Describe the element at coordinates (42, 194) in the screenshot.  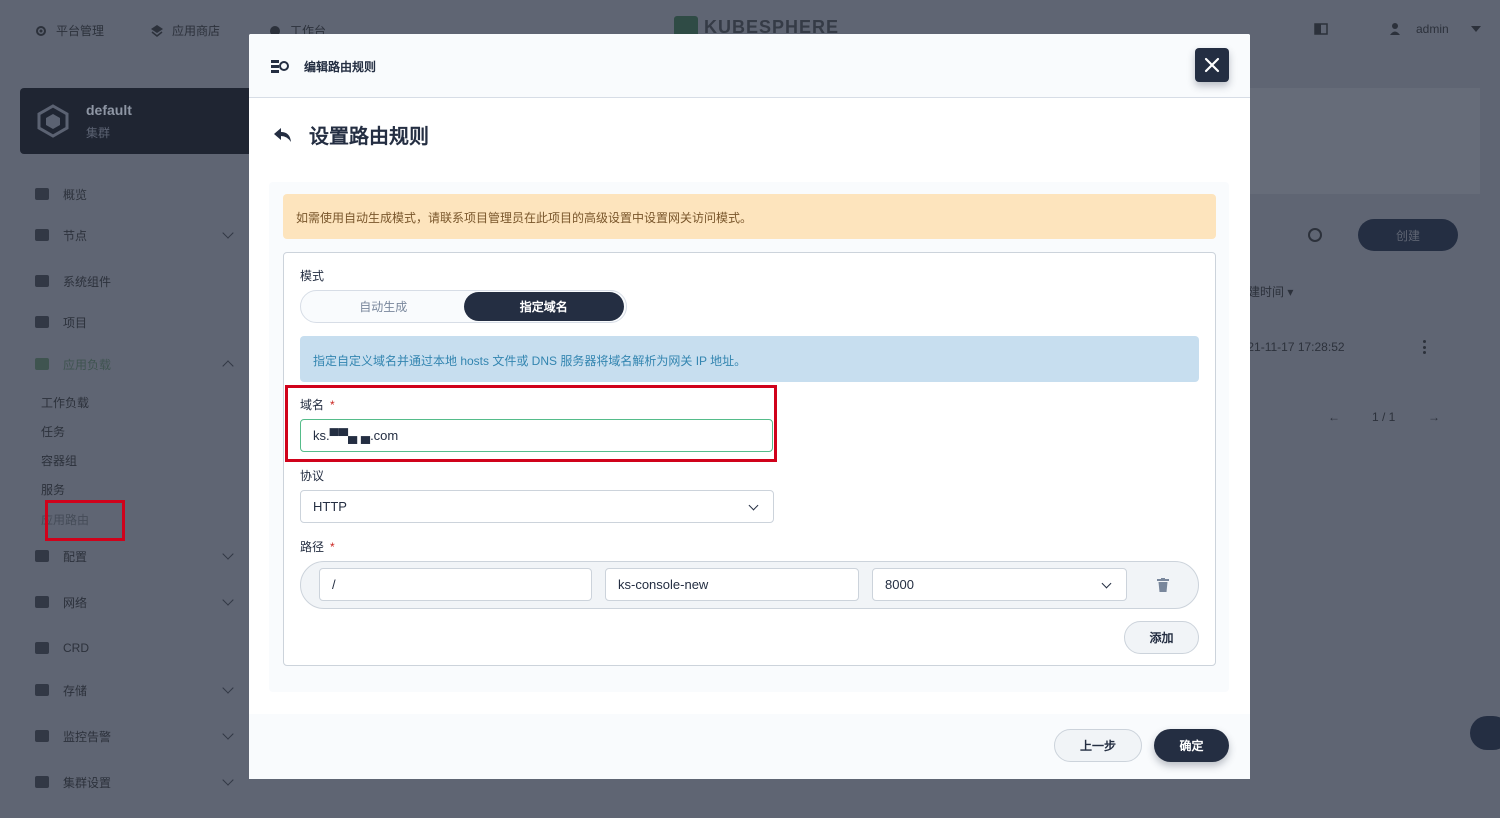
I see `overview-icon` at that location.